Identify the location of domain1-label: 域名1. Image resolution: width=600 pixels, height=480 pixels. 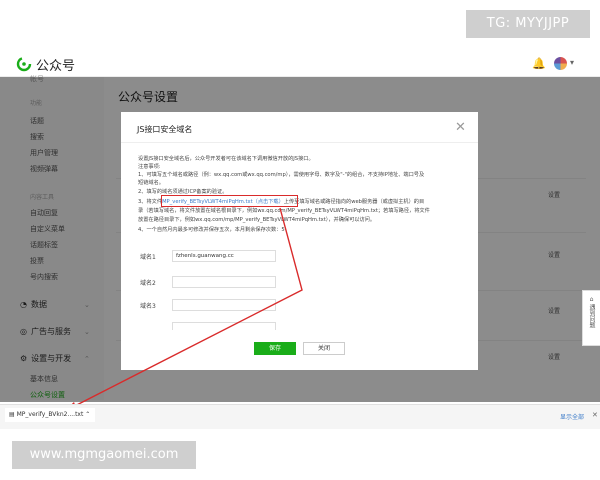
(148, 257).